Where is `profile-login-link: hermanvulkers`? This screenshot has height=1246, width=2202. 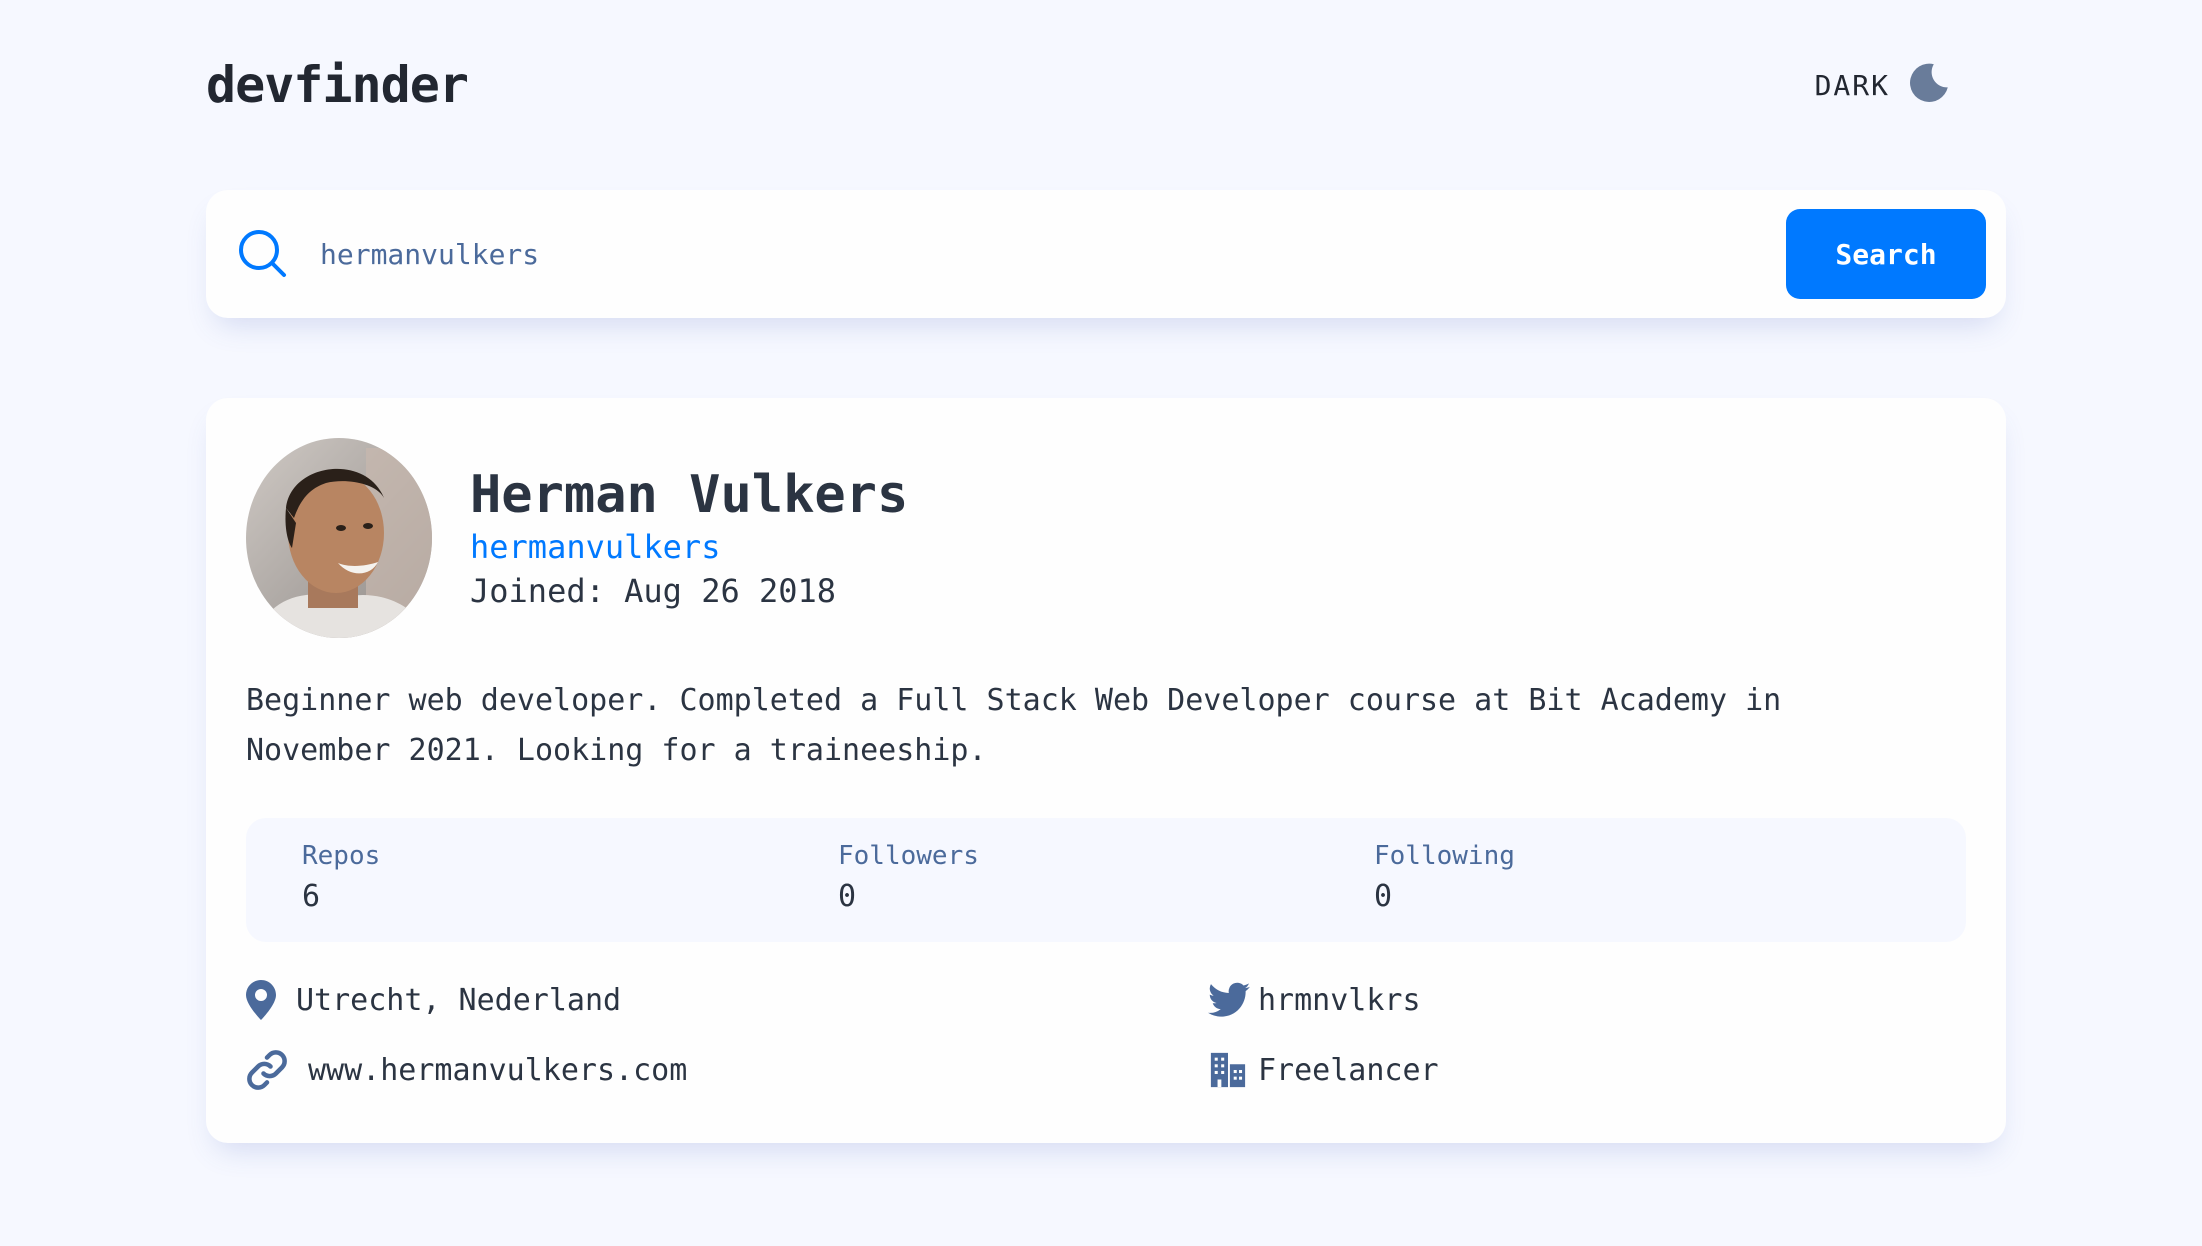
profile-login-link: hermanvulkers is located at coordinates (689, 547).